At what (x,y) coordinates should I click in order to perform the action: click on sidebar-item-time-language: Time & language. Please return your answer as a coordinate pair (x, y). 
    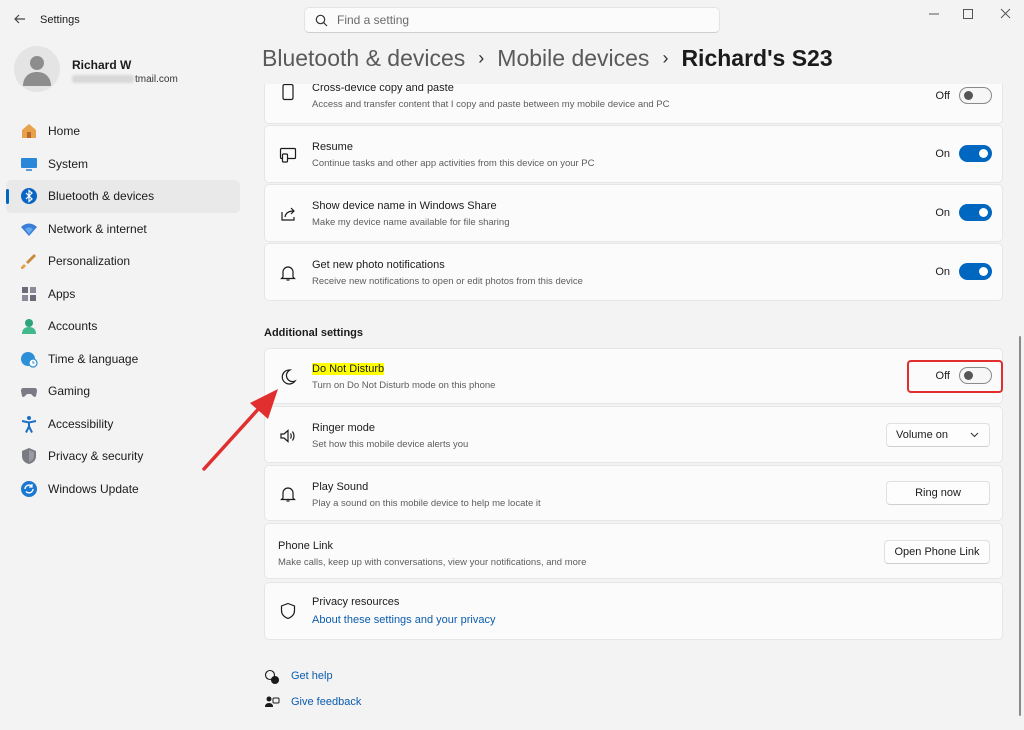
    Looking at the image, I should click on (123, 359).